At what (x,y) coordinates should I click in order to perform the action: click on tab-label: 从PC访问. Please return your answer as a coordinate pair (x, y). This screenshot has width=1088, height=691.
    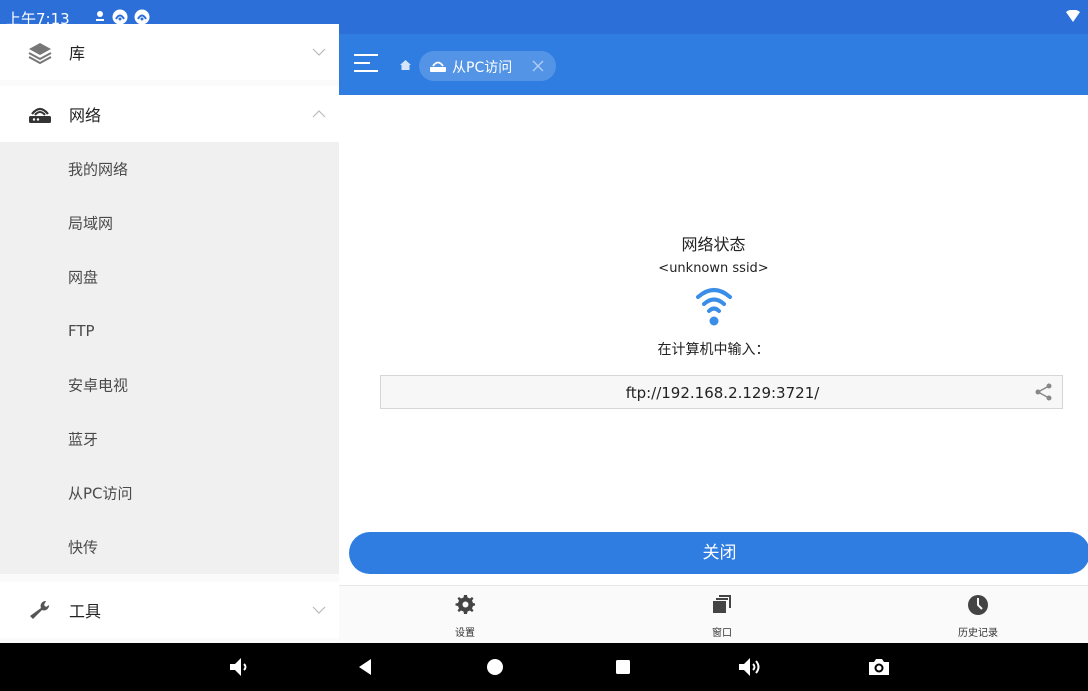
    Looking at the image, I should click on (482, 68).